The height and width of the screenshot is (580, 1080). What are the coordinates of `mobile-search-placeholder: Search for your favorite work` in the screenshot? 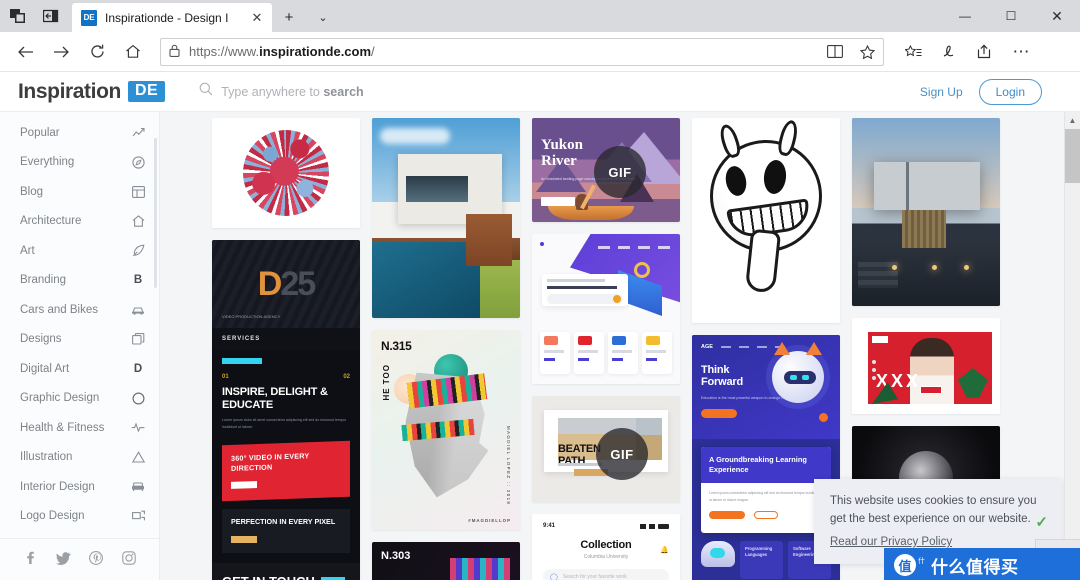 It's located at (594, 576).